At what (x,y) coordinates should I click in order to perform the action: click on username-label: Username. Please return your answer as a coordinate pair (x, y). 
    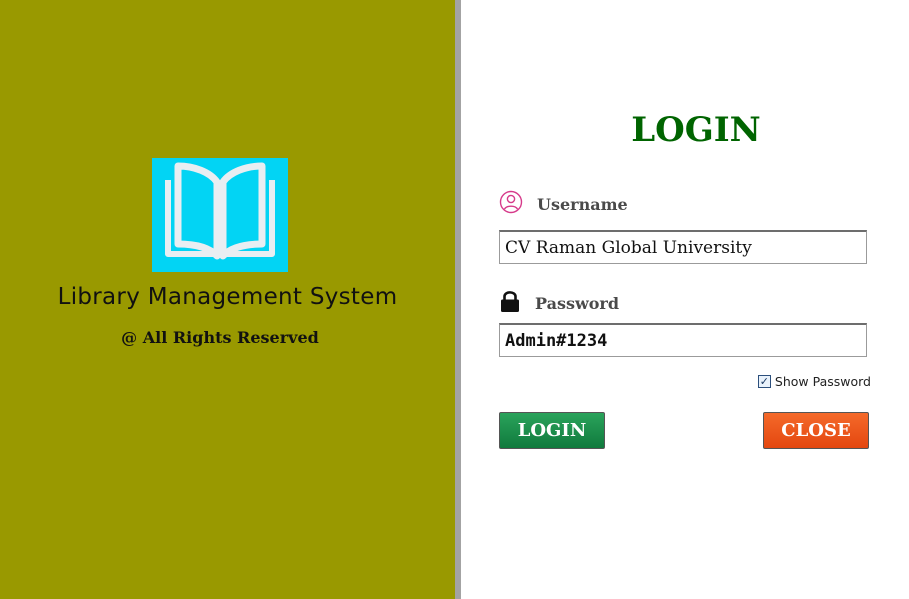
    Looking at the image, I should click on (582, 204).